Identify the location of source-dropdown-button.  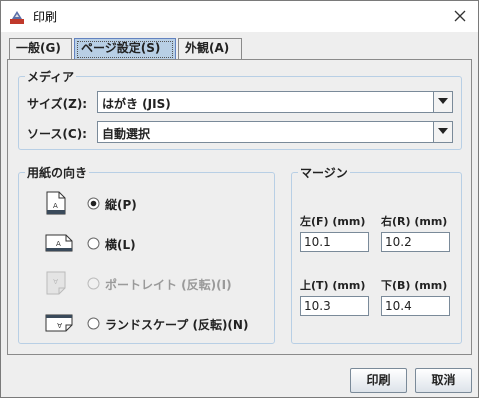
(442, 132).